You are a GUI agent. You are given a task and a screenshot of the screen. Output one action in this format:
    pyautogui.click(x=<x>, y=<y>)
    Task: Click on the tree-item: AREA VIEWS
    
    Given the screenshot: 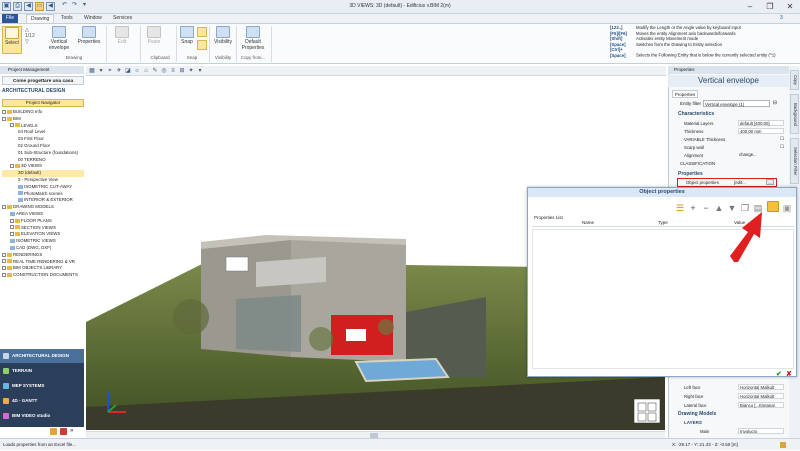 What is the action you would take?
    pyautogui.click(x=43, y=214)
    